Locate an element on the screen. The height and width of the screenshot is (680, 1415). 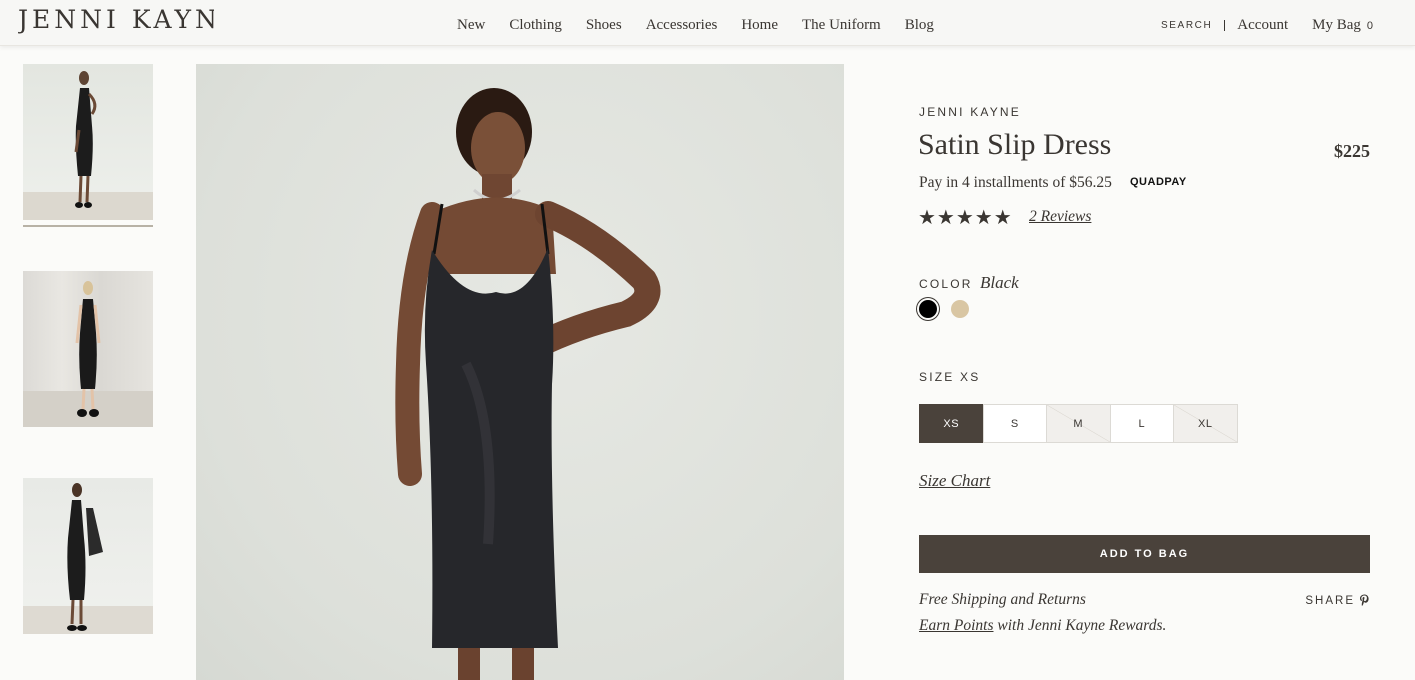
nav-new: New is located at coordinates (471, 25).